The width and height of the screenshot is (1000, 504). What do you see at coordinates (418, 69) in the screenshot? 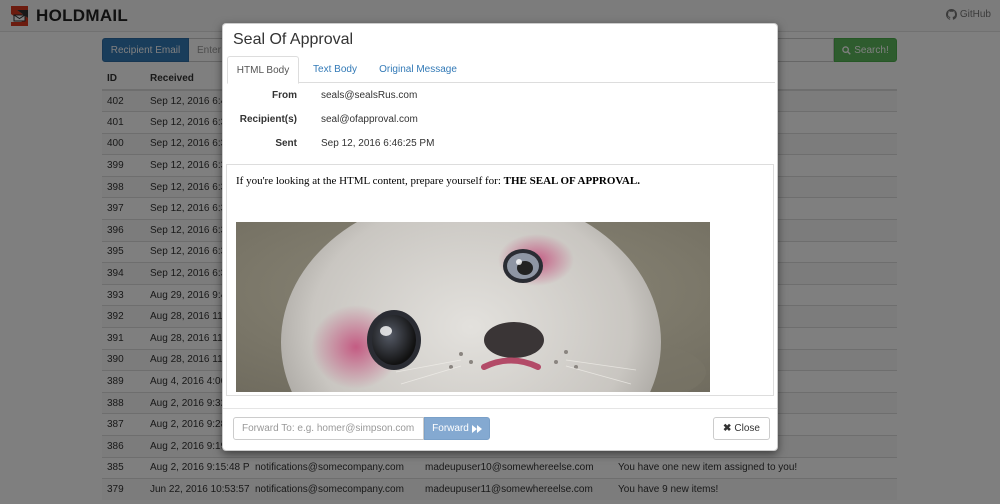
I see `tab-original-message: Original Message` at bounding box center [418, 69].